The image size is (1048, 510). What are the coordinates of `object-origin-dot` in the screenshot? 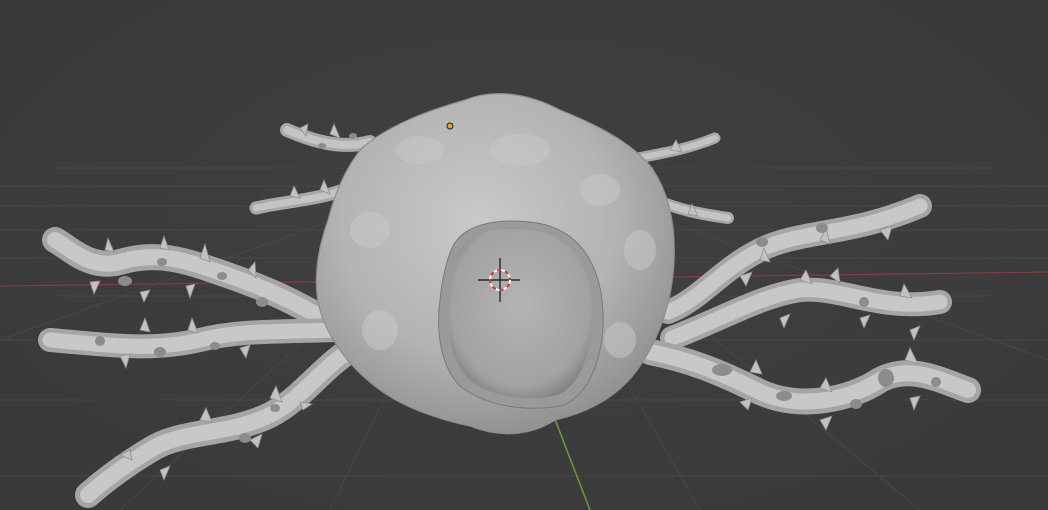 It's located at (450, 126).